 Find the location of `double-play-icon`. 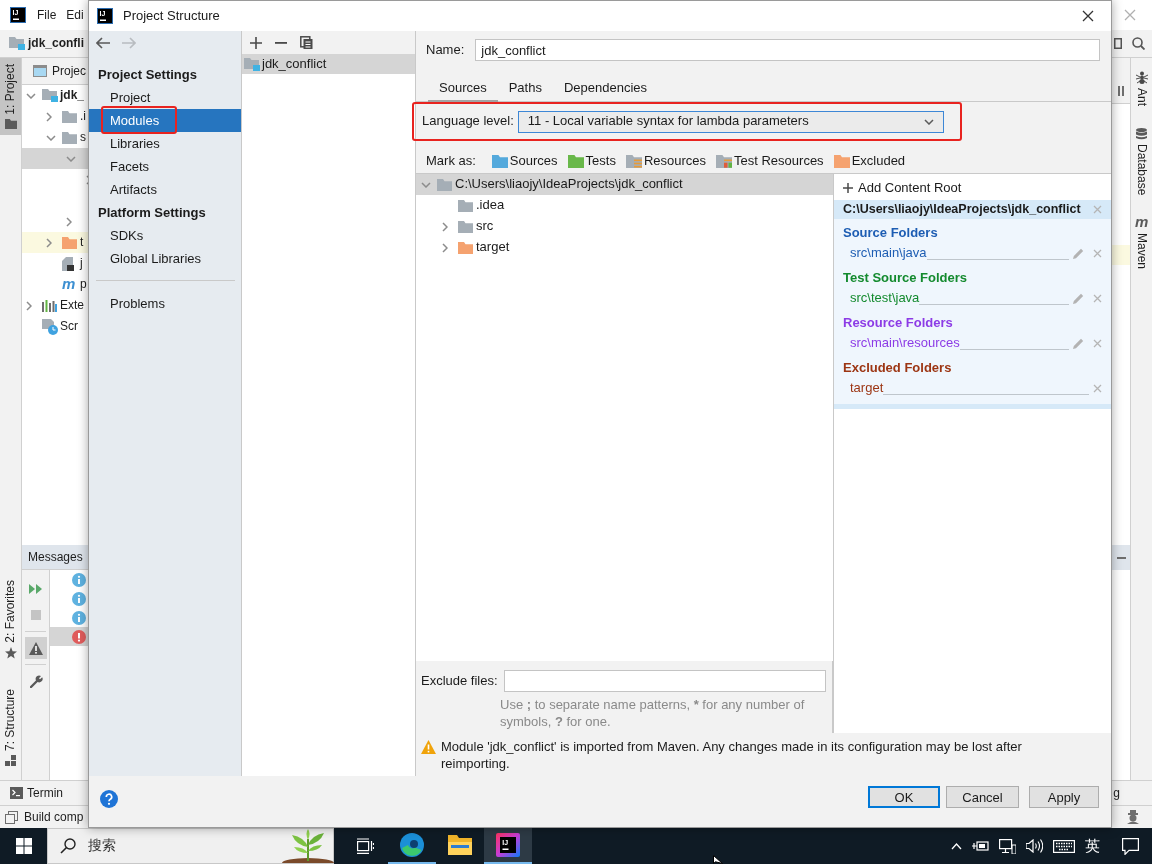

double-play-icon is located at coordinates (36, 589).